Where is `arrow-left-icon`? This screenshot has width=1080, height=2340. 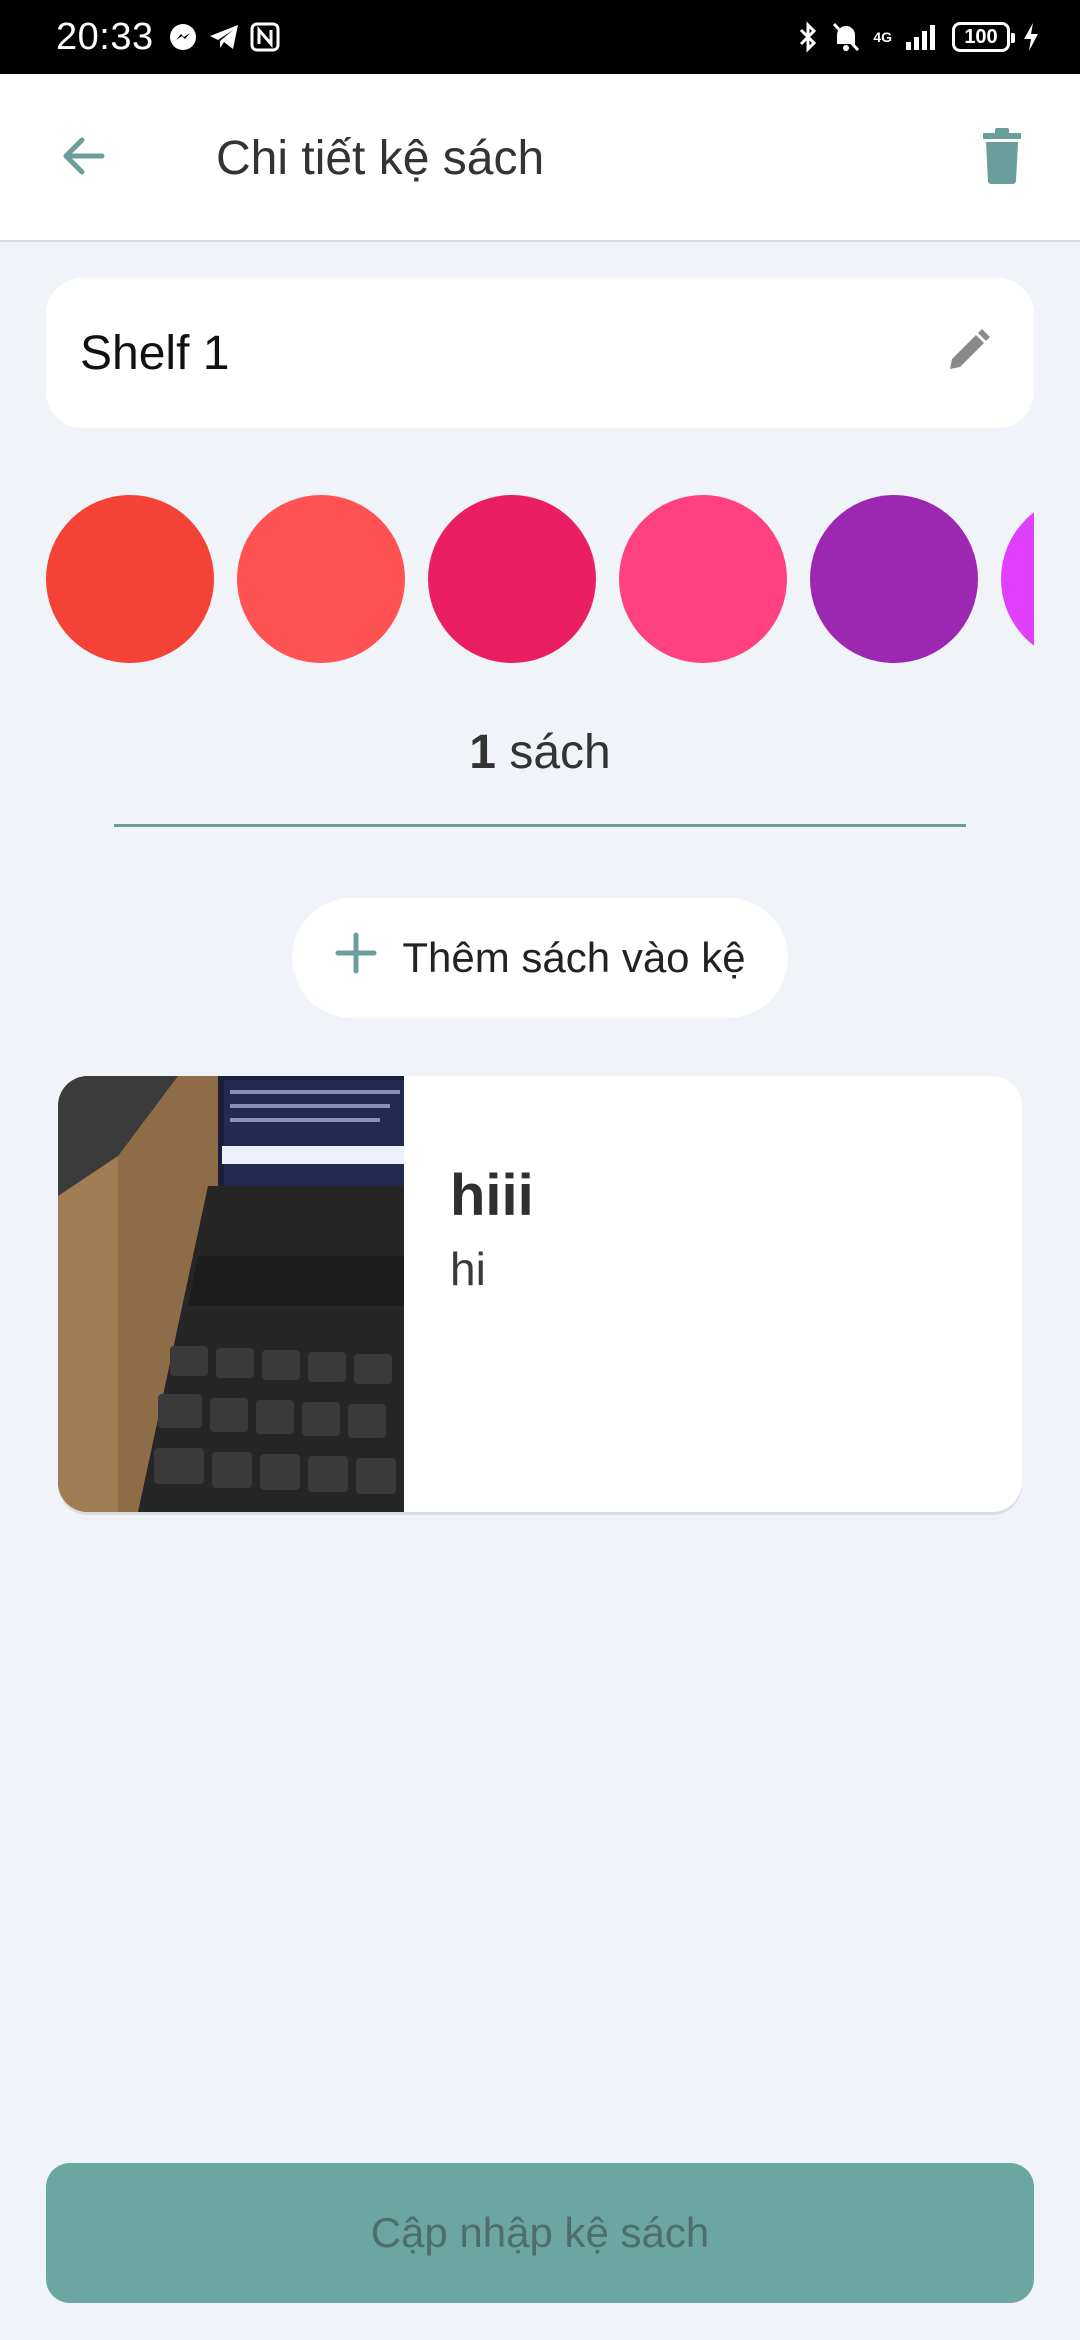
arrow-left-icon is located at coordinates (84, 158).